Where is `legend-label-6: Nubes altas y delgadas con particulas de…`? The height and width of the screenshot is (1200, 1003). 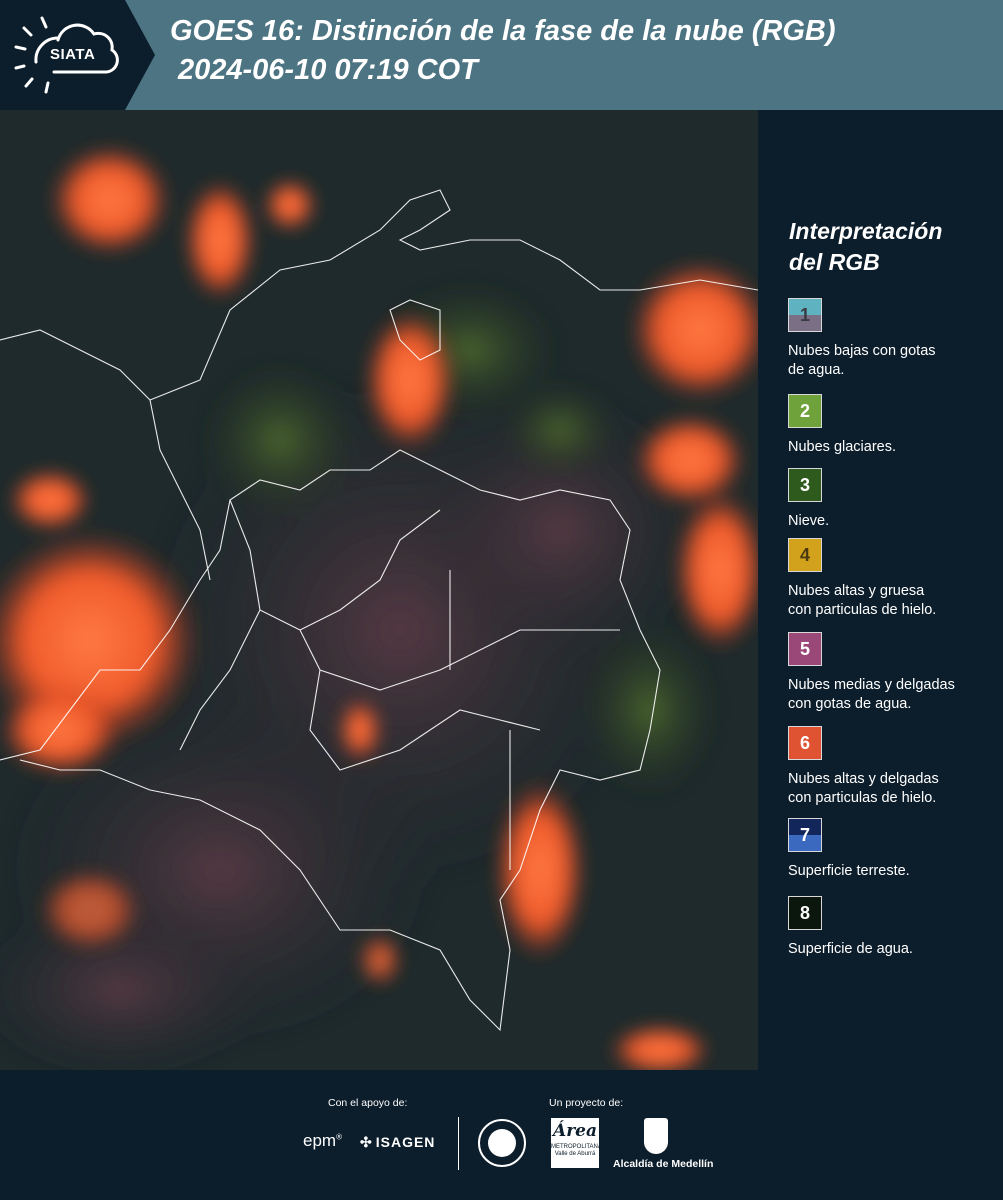
legend-label-6: Nubes altas y delgadas con particulas de… is located at coordinates (894, 789).